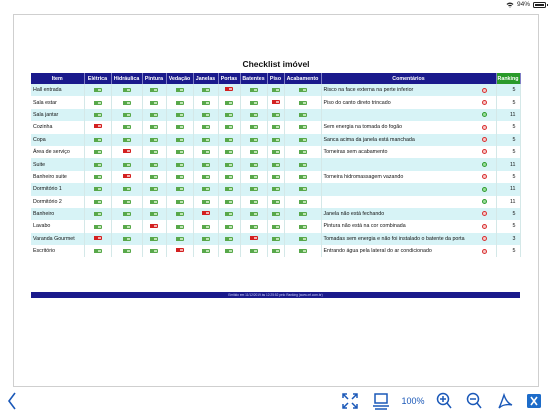 The height and width of the screenshot is (414, 552). I want to click on chevron-left-icon, so click(12, 401).